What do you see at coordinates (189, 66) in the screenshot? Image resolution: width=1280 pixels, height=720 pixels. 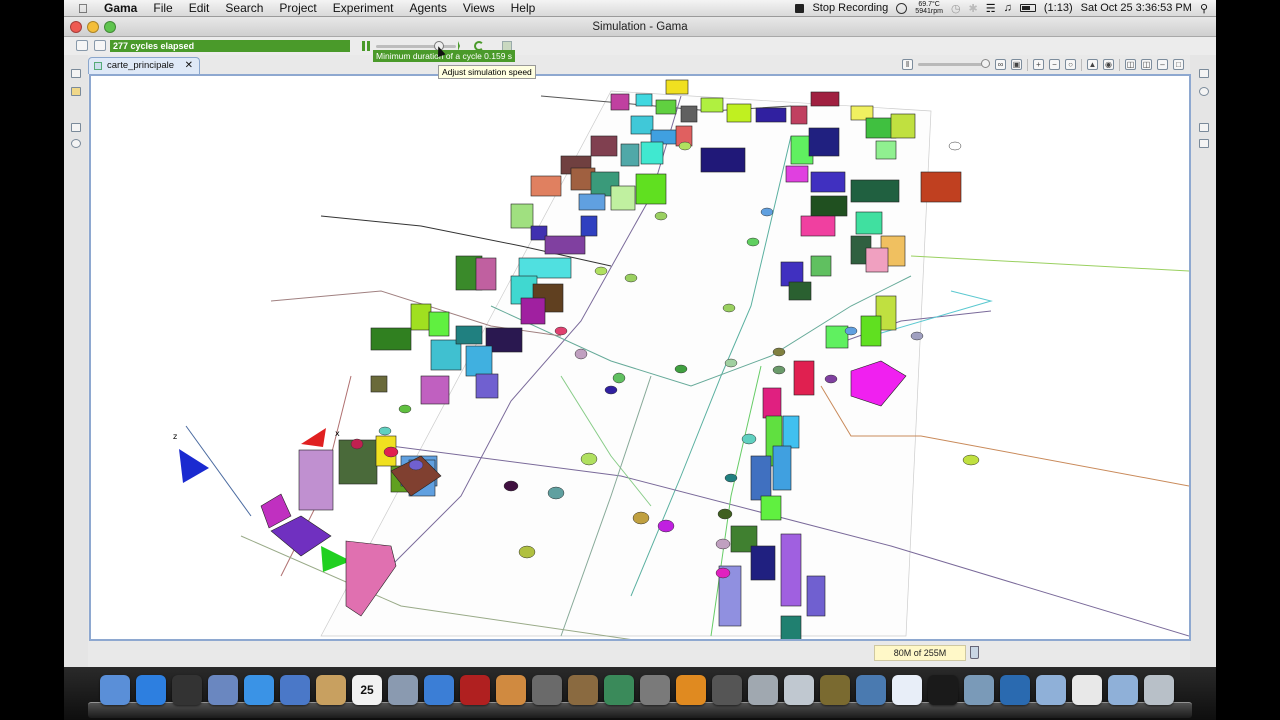 I see `close-tab-icon: ✕` at bounding box center [189, 66].